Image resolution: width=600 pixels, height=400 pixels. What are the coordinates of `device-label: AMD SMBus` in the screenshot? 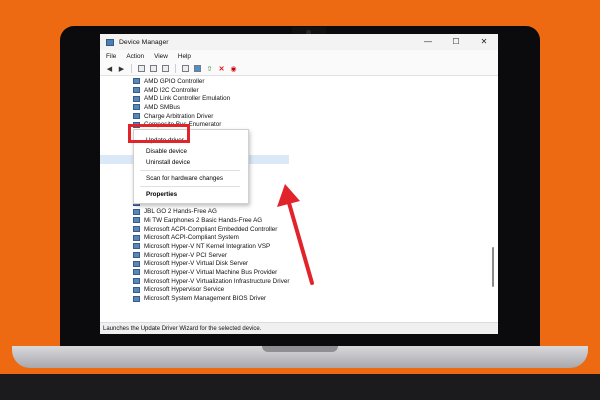 It's located at (162, 107).